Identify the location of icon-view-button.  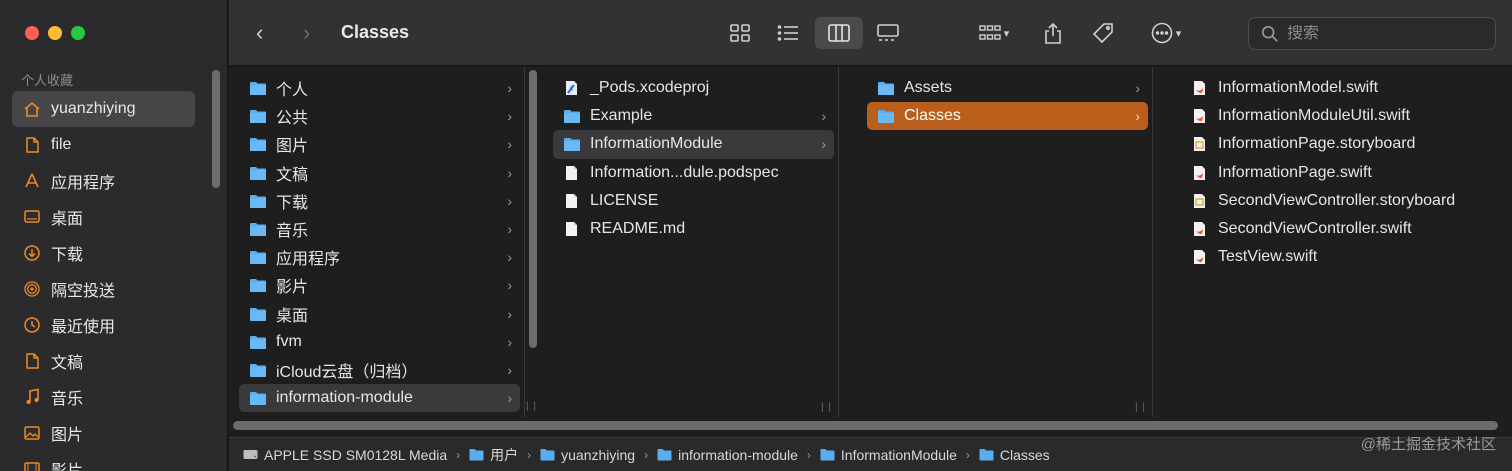
(740, 33).